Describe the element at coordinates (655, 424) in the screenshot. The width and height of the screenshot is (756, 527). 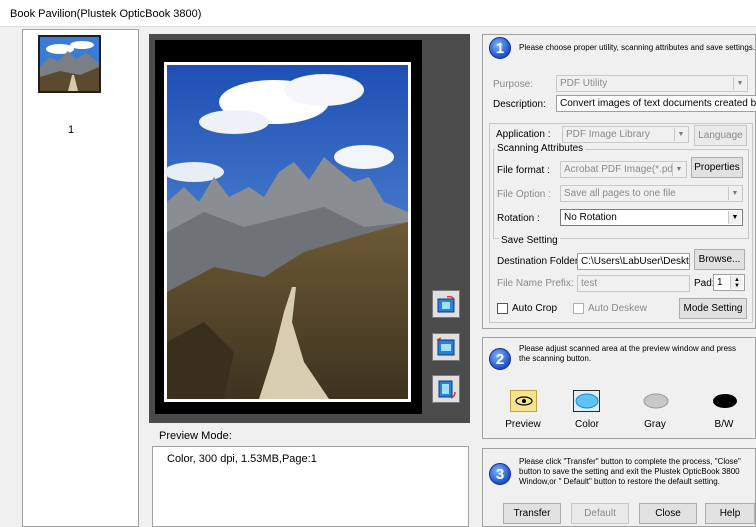
I see `gray-mode-label: Gray` at that location.